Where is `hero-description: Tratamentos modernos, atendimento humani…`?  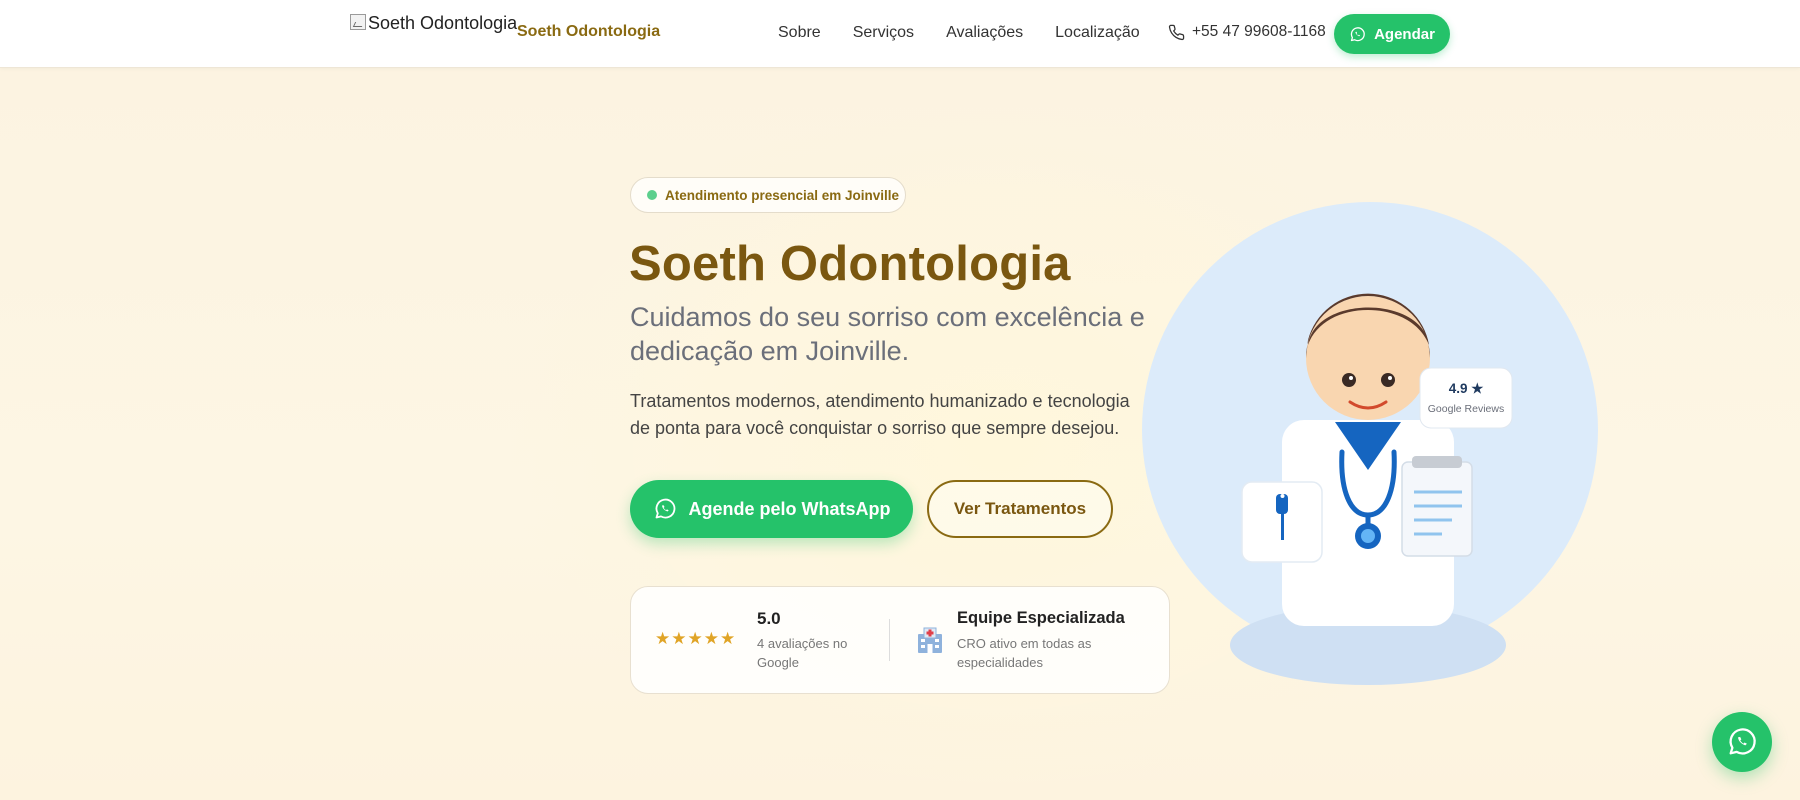 hero-description: Tratamentos modernos, atendimento humani… is located at coordinates (880, 414).